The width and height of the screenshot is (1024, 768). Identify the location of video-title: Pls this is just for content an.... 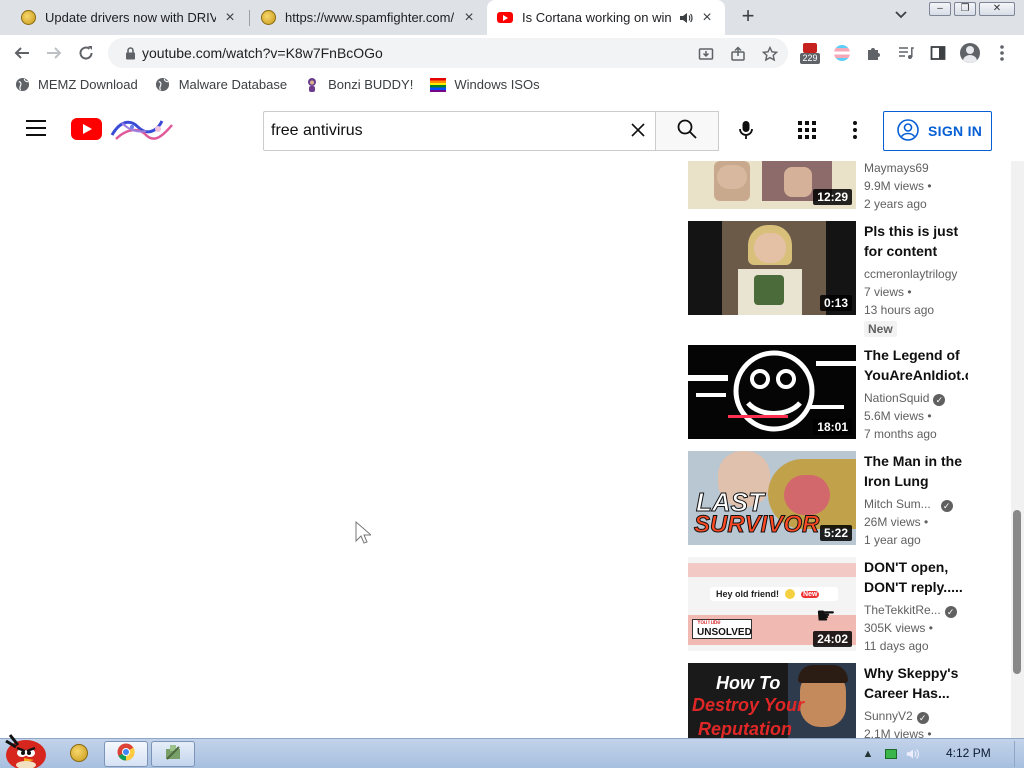
(915, 241).